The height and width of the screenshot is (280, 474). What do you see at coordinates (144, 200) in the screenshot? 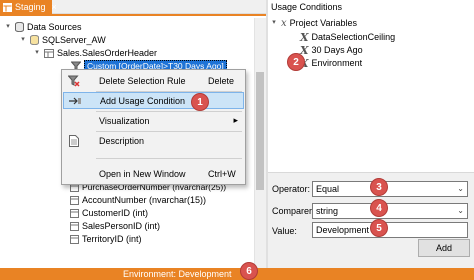
I see `tree-label: AccountNumber (nvarchar(15))` at bounding box center [144, 200].